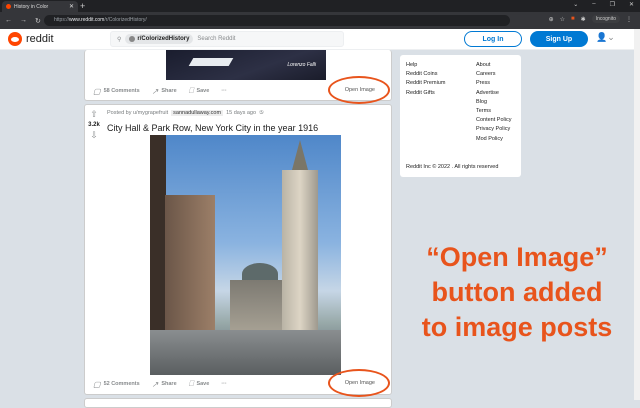 The image size is (640, 408). I want to click on tab-title: History in Color, so click(31, 6).